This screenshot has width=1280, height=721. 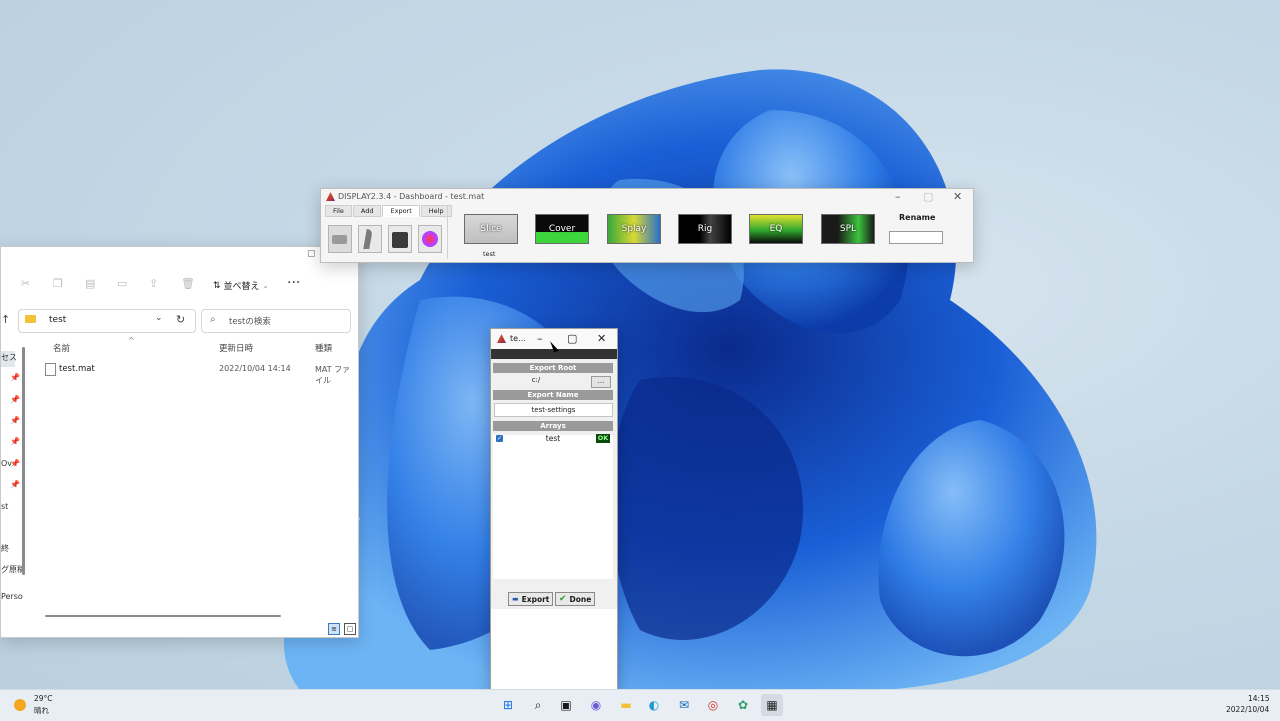 What do you see at coordinates (400, 239) in the screenshot?
I see `speaker-export-icon` at bounding box center [400, 239].